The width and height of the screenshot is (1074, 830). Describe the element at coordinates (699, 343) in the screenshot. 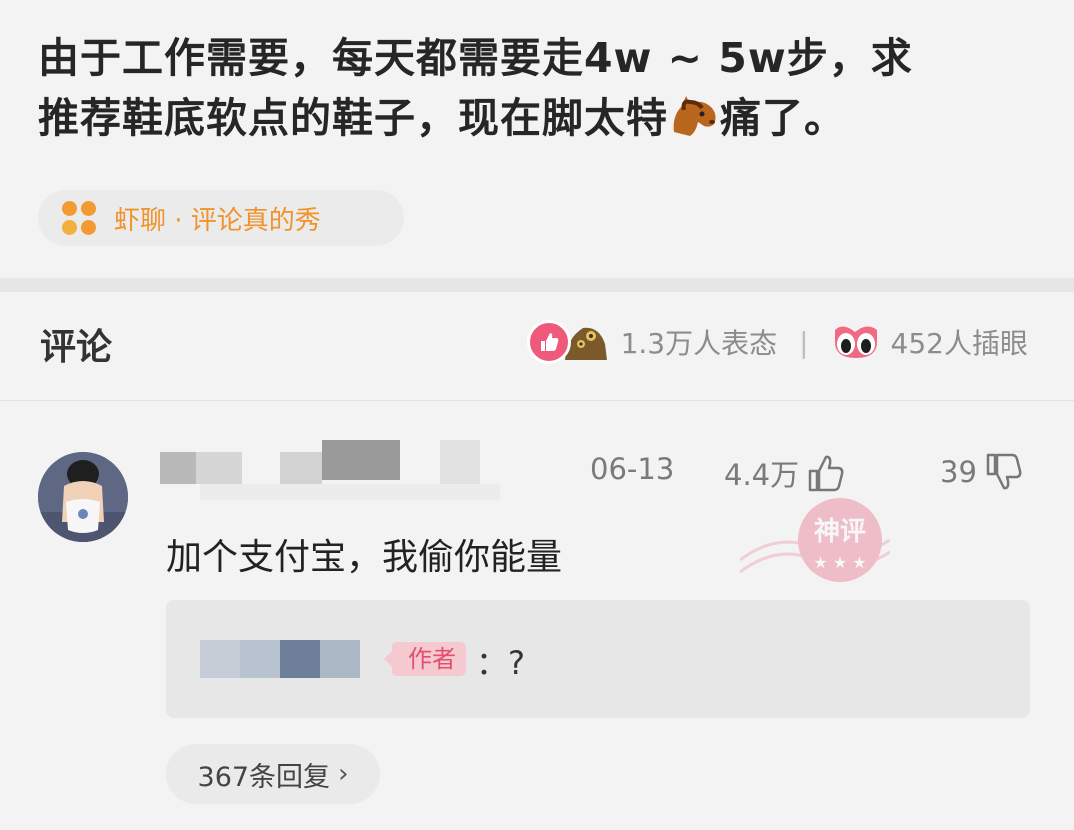

I see `reactions-count: 1.3万人表态` at that location.